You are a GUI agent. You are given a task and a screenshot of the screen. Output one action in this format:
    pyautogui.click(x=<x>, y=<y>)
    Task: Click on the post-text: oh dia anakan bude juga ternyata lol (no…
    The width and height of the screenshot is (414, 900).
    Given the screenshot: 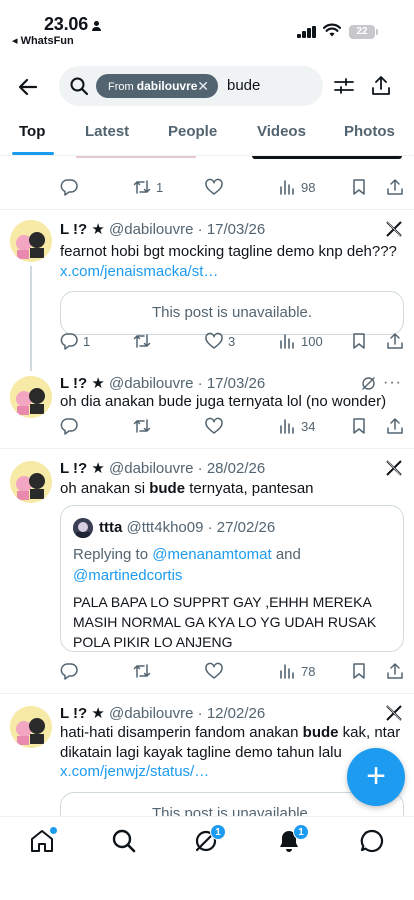 What is the action you would take?
    pyautogui.click(x=223, y=401)
    